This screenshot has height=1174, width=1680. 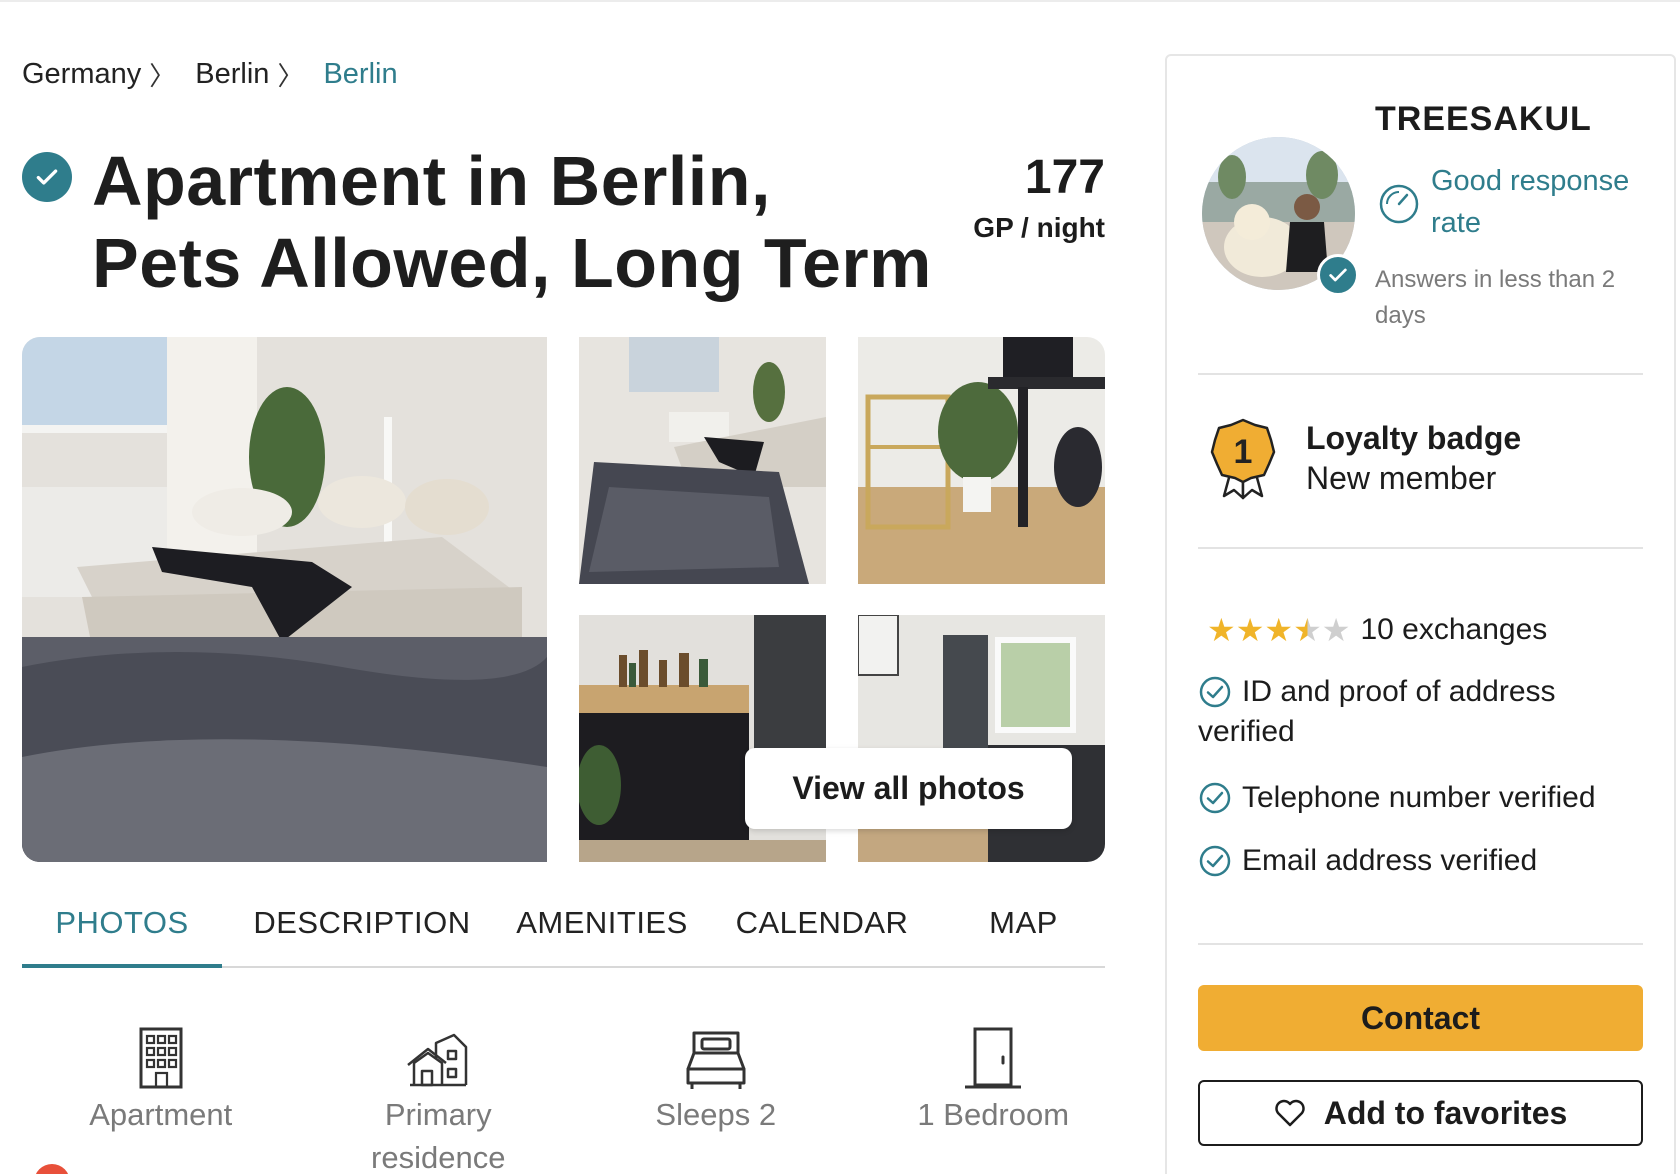 What do you see at coordinates (840, 1) in the screenshot?
I see `top-border` at bounding box center [840, 1].